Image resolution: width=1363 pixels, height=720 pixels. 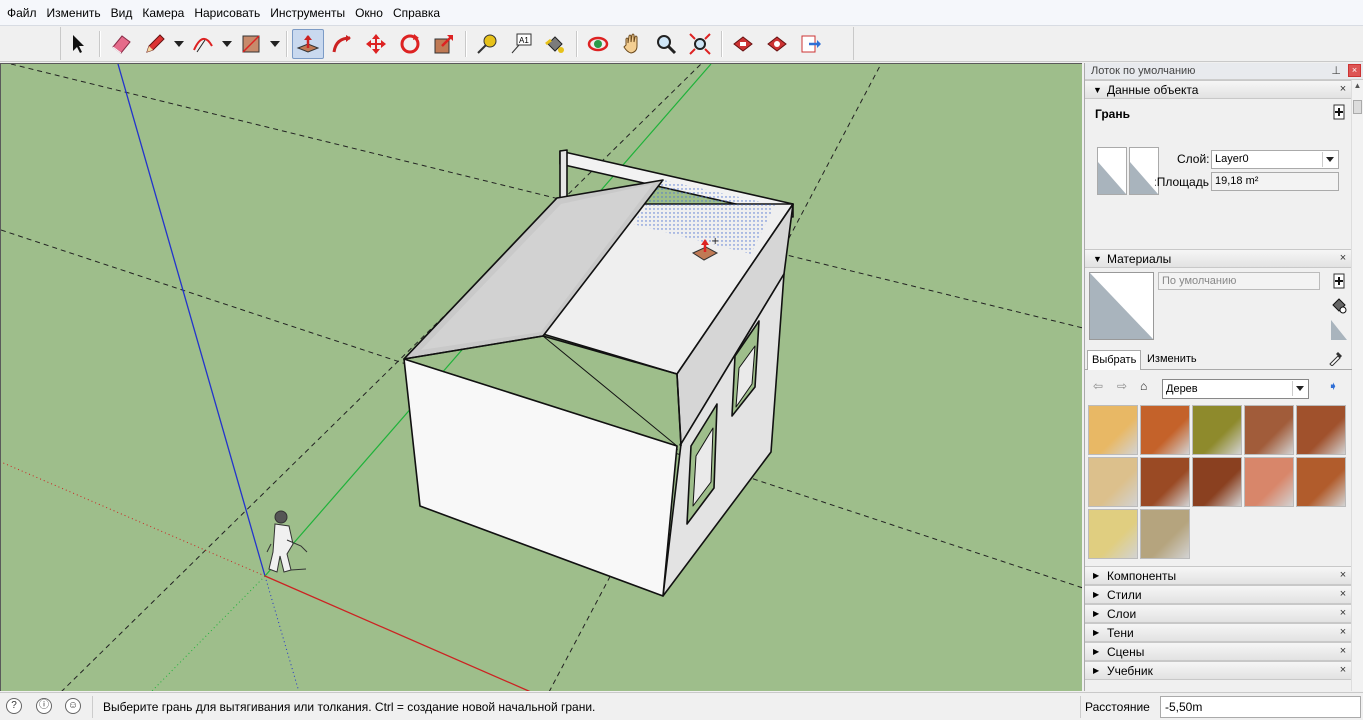 I want to click on details-arrow-icon: ➧, so click(x=1333, y=386).